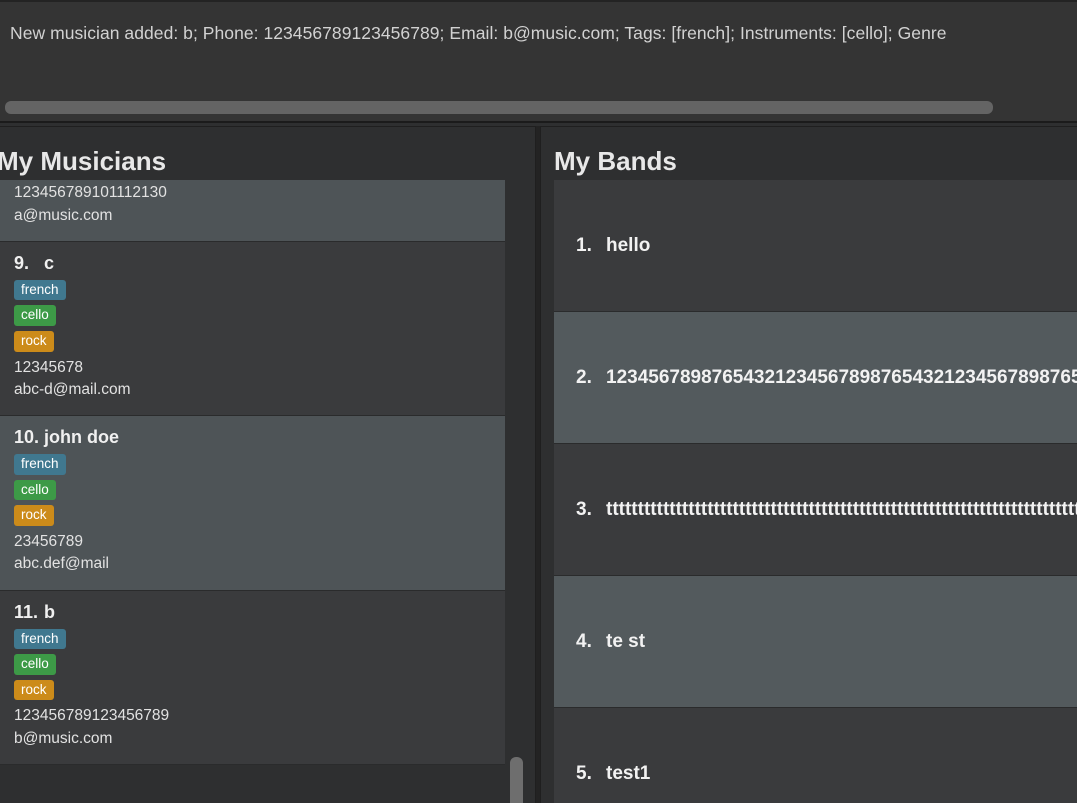  What do you see at coordinates (815, 755) in the screenshot?
I see `band-card: 5. test1` at bounding box center [815, 755].